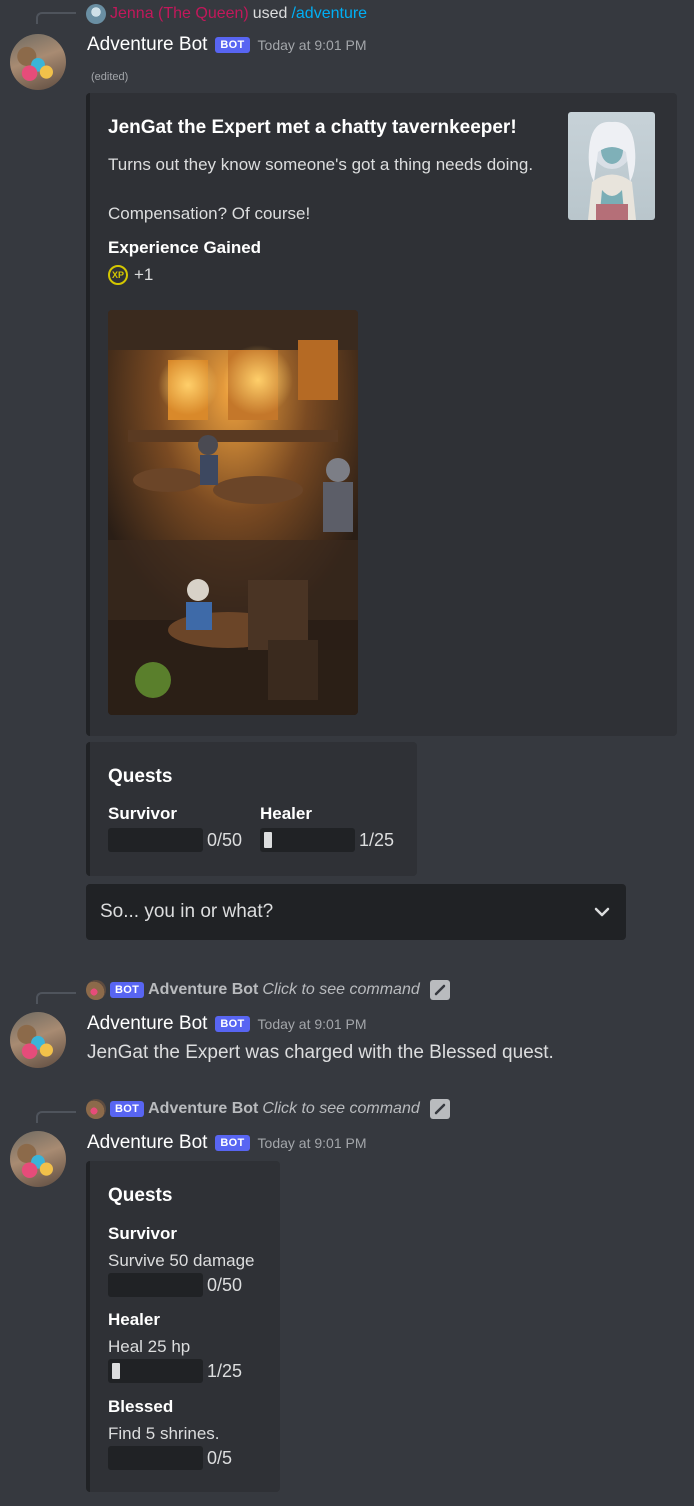 Image resolution: width=694 pixels, height=1506 pixels. I want to click on quest-progress-blessed: 0/5, so click(170, 1458).